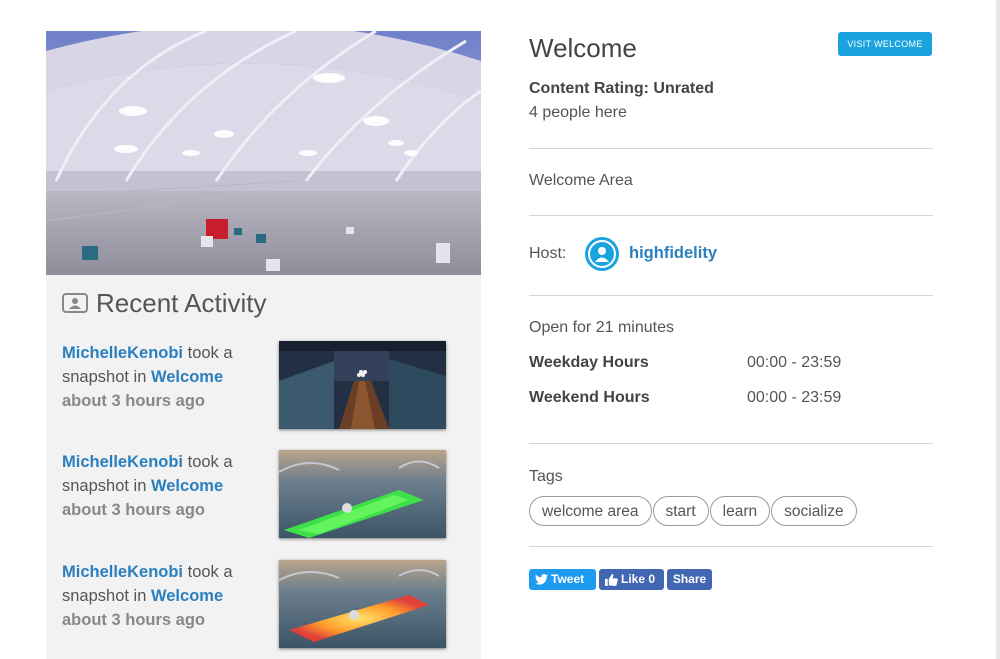  I want to click on host-name-link: highfidelity, so click(673, 253).